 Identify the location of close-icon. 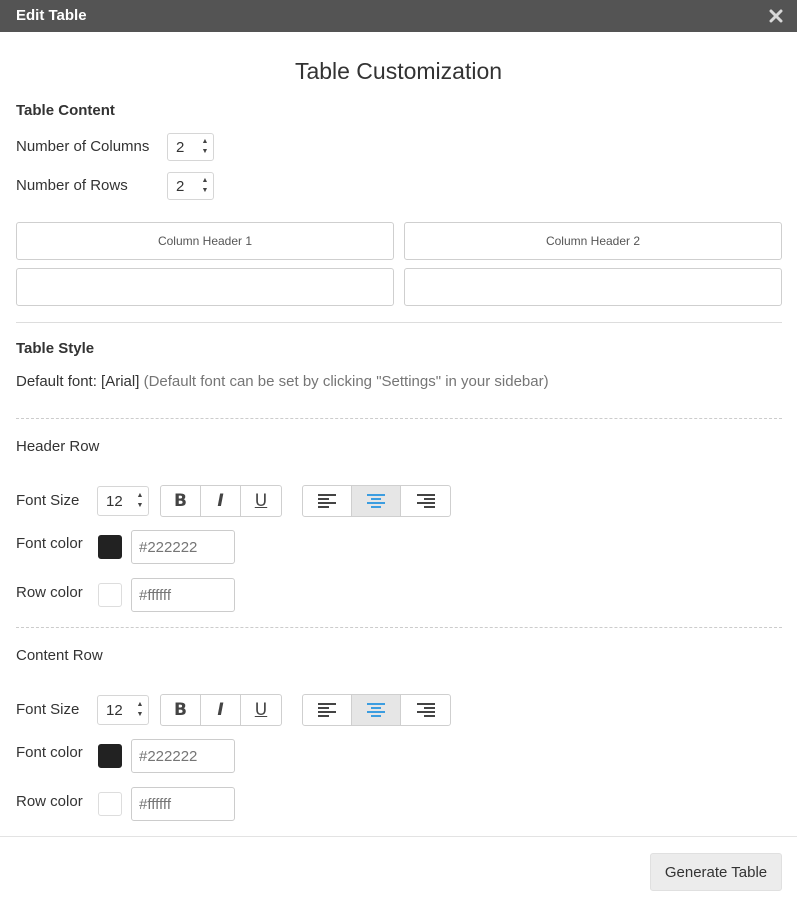
(776, 16).